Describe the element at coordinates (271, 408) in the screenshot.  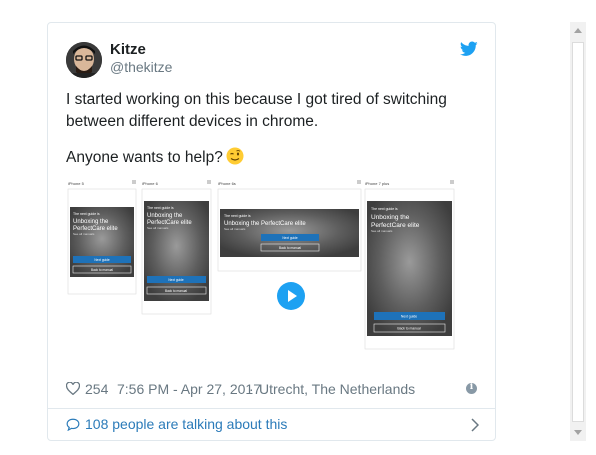
I see `divider` at that location.